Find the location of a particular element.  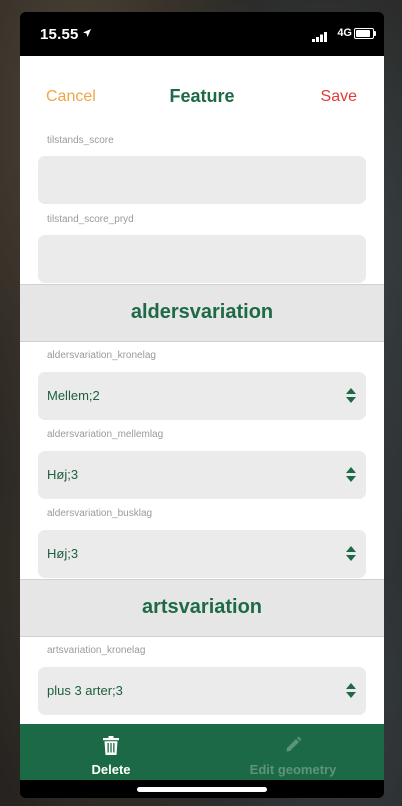

signal-icon is located at coordinates (320, 38).